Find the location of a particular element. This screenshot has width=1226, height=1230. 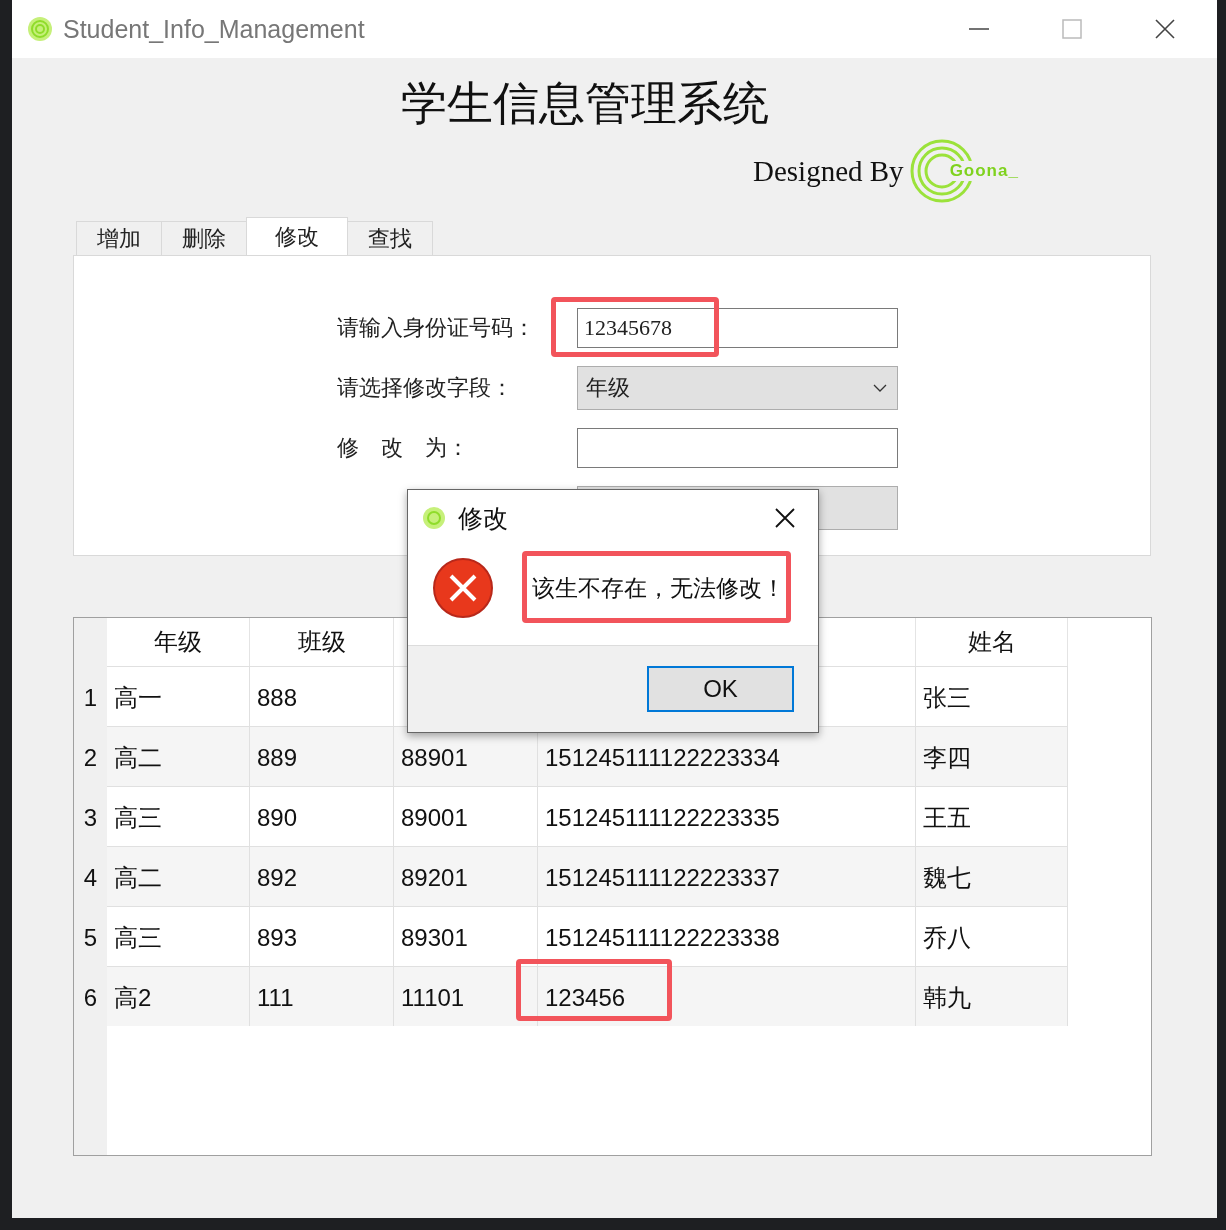

table-cell: 892 is located at coordinates (322, 876).